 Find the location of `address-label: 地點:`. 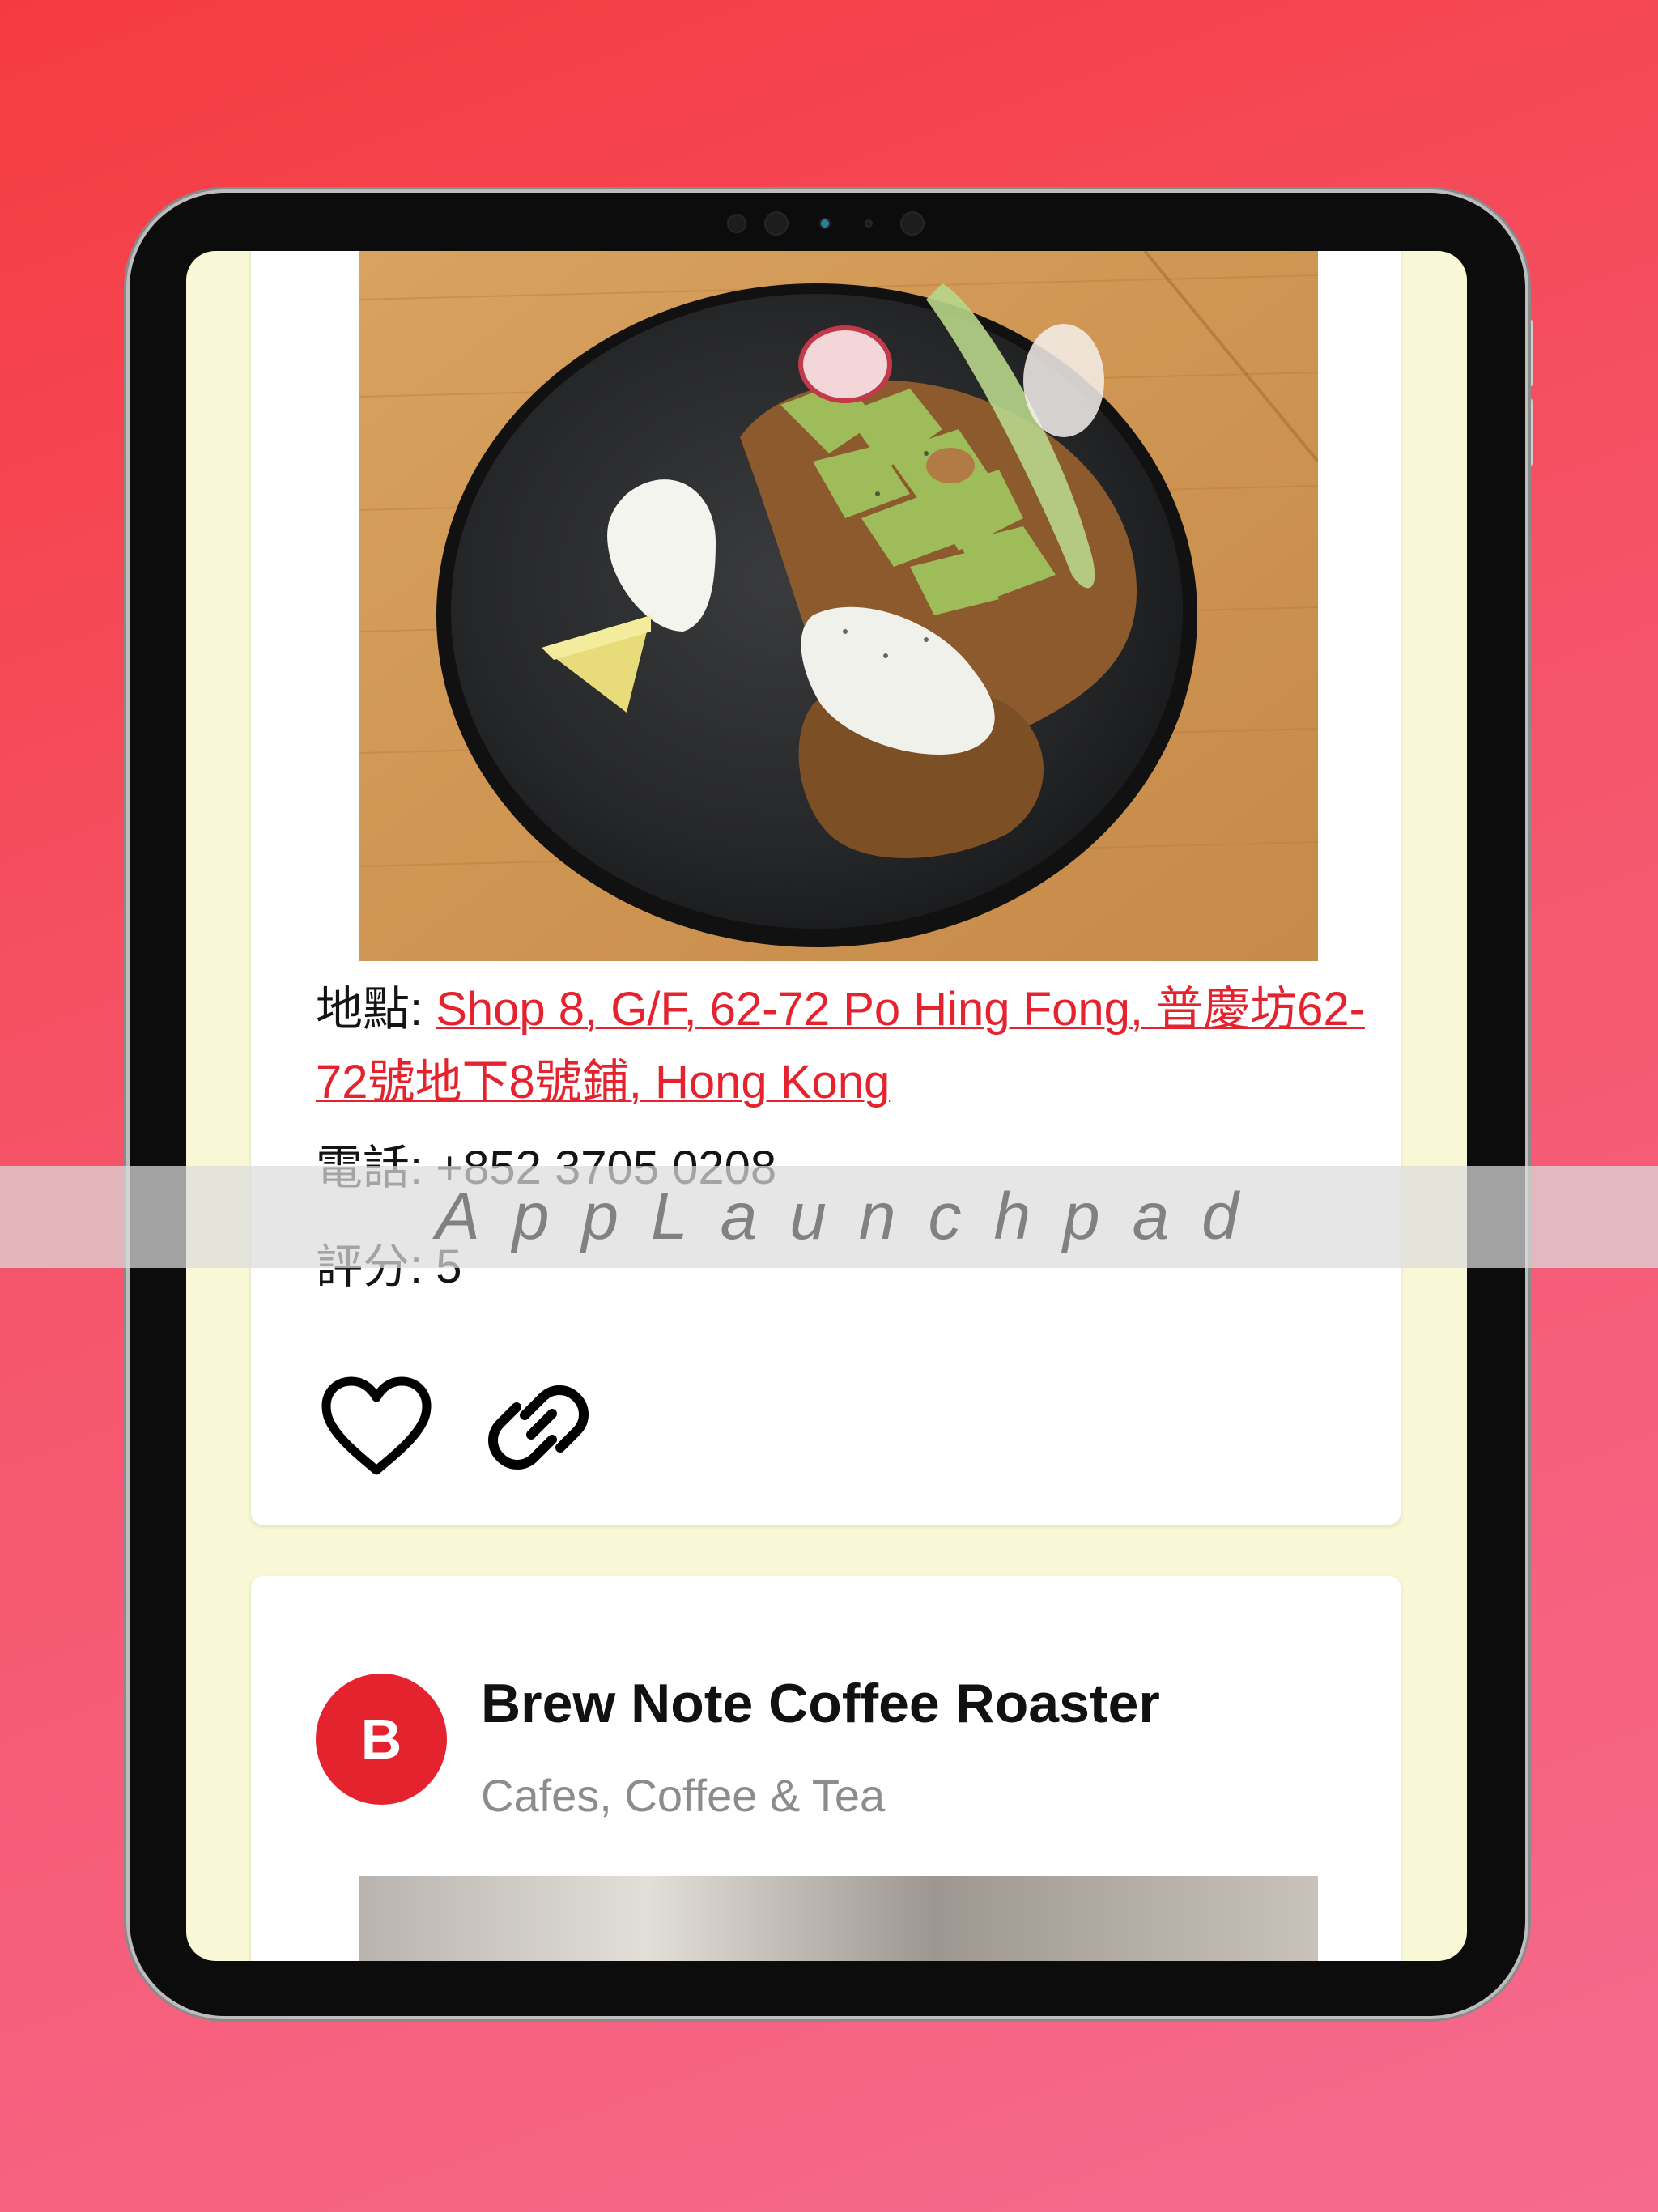

address-label: 地點: is located at coordinates (376, 1010).